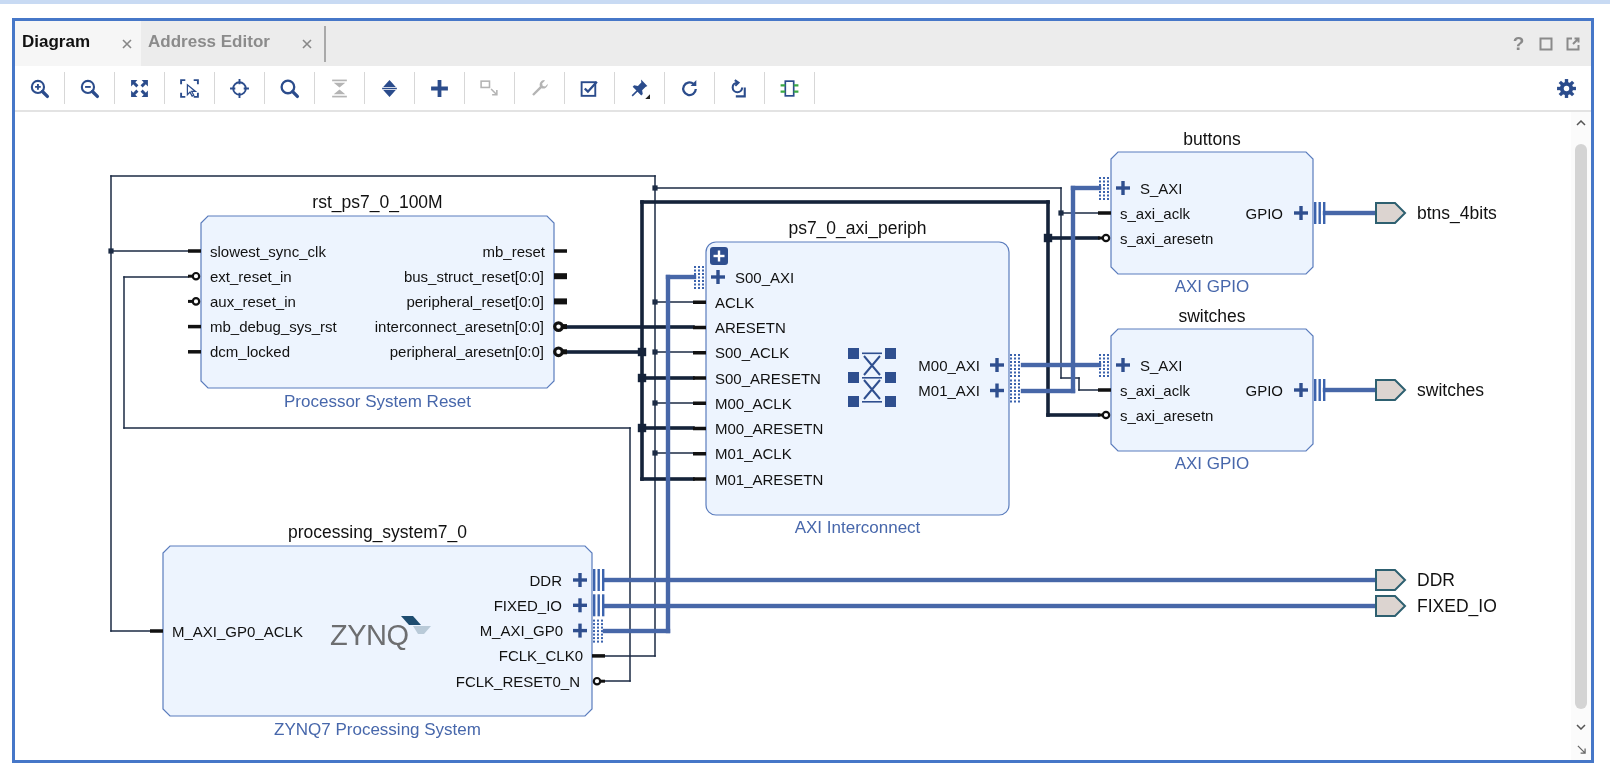  What do you see at coordinates (1581, 426) in the screenshot?
I see `scroll-thumb` at bounding box center [1581, 426].